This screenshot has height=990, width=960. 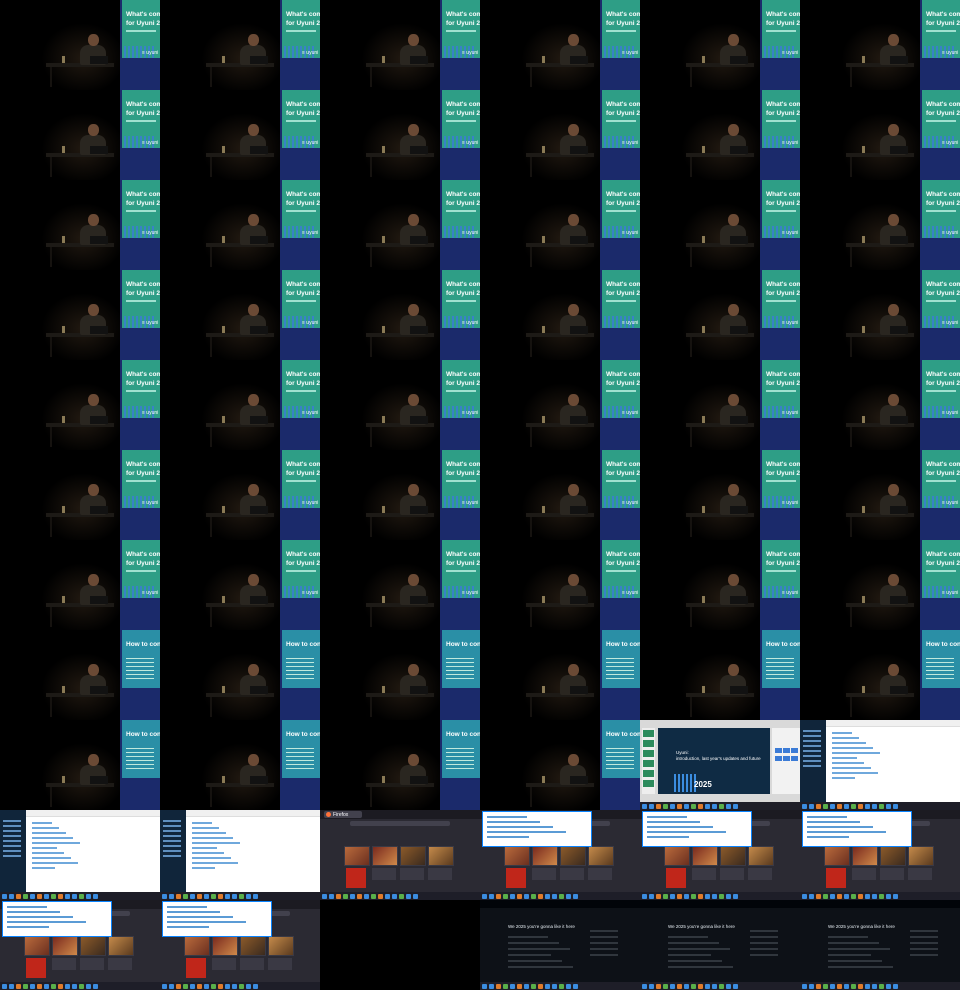 I want to click on slide-thumb, so click(x=648, y=753).